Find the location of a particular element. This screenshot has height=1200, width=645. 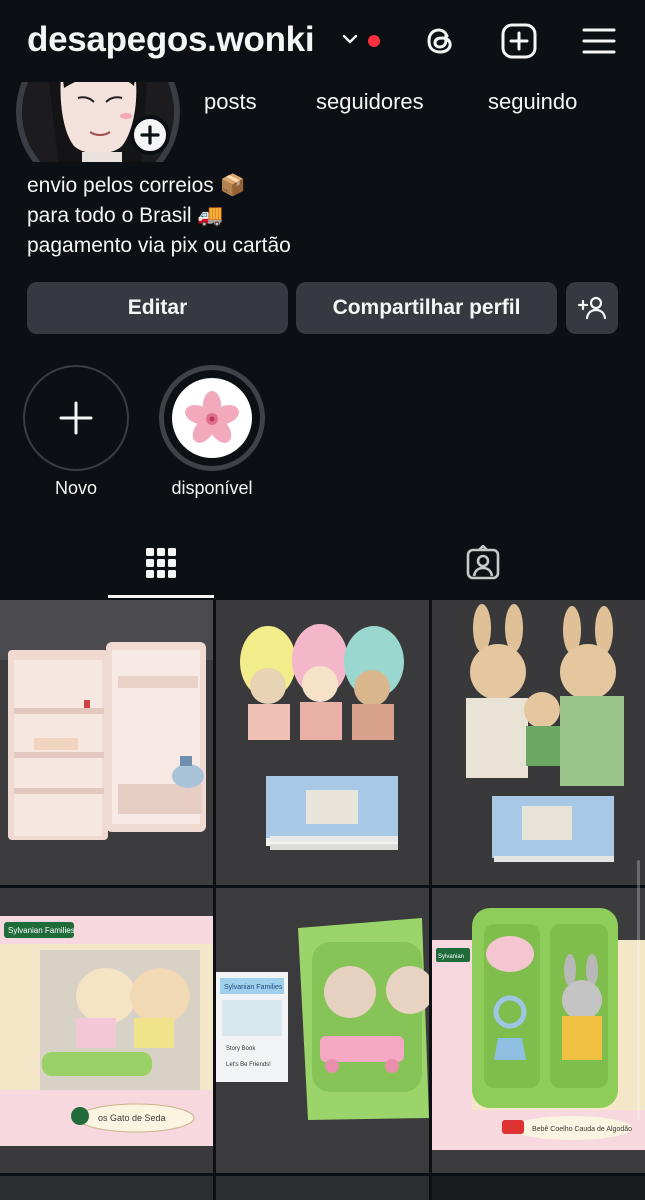

post-tile-cottontail-rabbit: Sylvanian Bebê Coelho Cauda de Algodão is located at coordinates (538, 1030).